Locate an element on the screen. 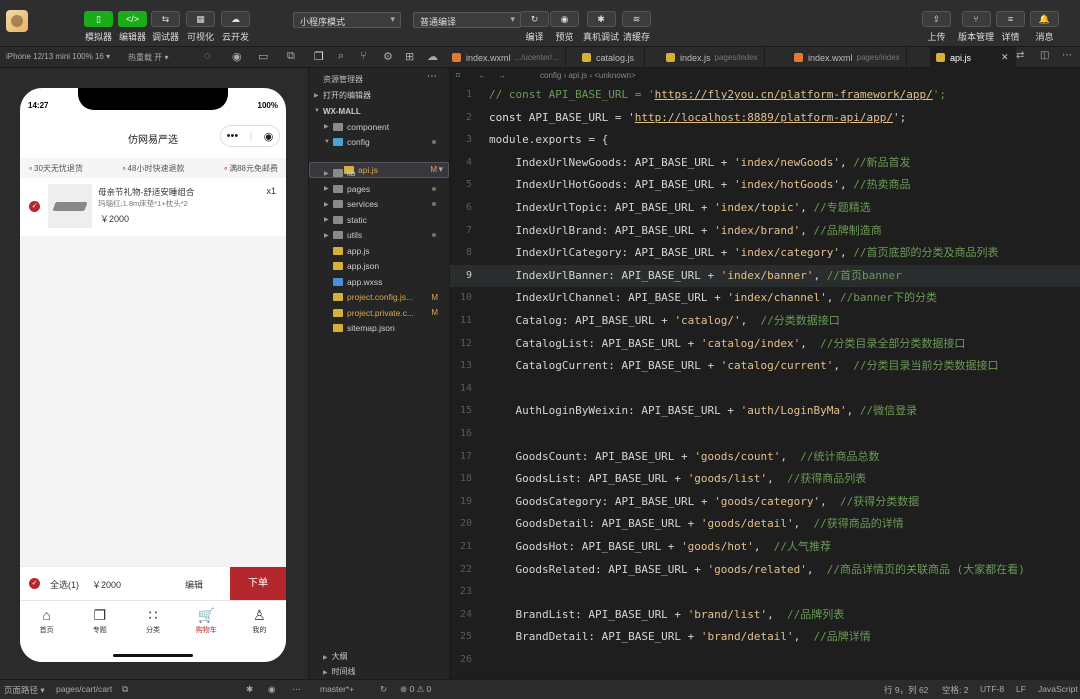 The width and height of the screenshot is (1080, 699). editor-tab: index.js pages/index is located at coordinates (712, 57).